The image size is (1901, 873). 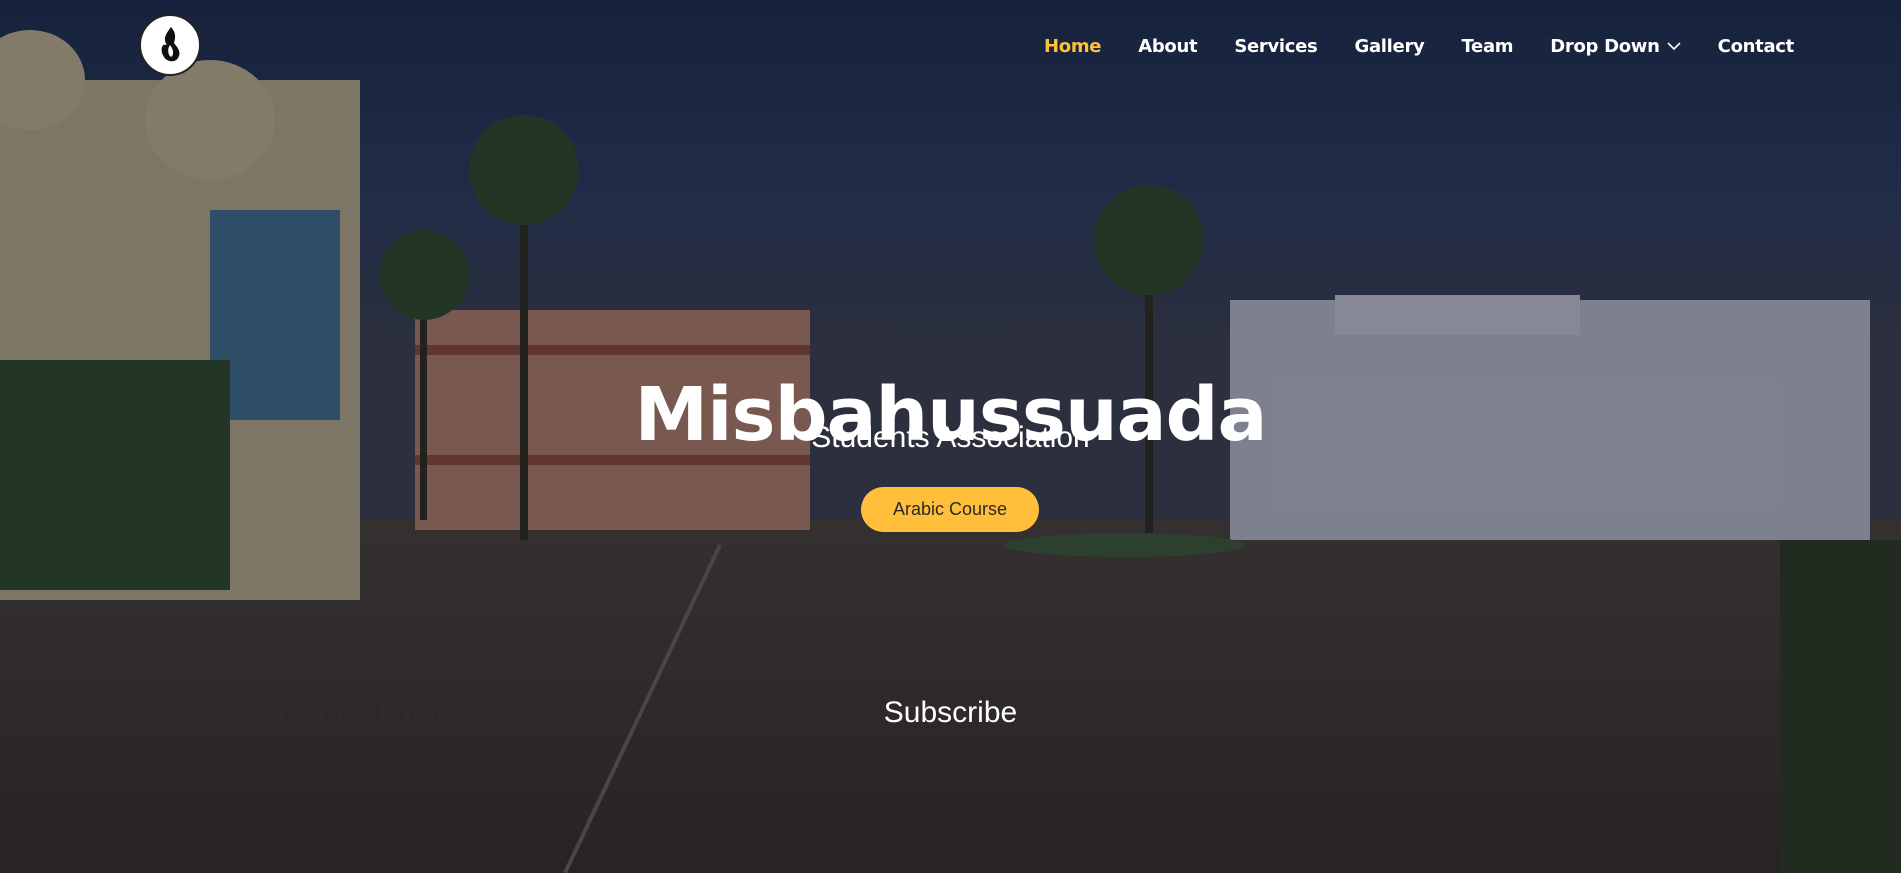 I want to click on flame-logo-icon, so click(x=170, y=44).